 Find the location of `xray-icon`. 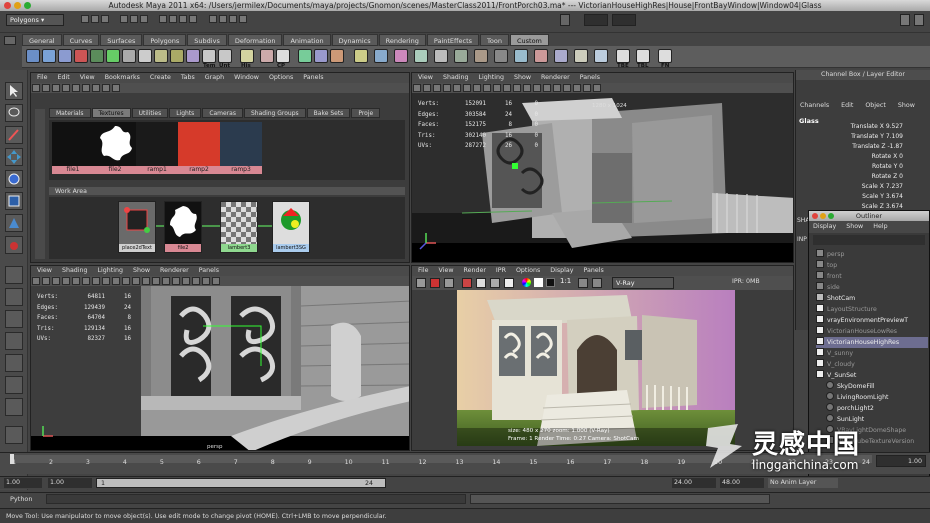

xray-icon is located at coordinates (196, 281).